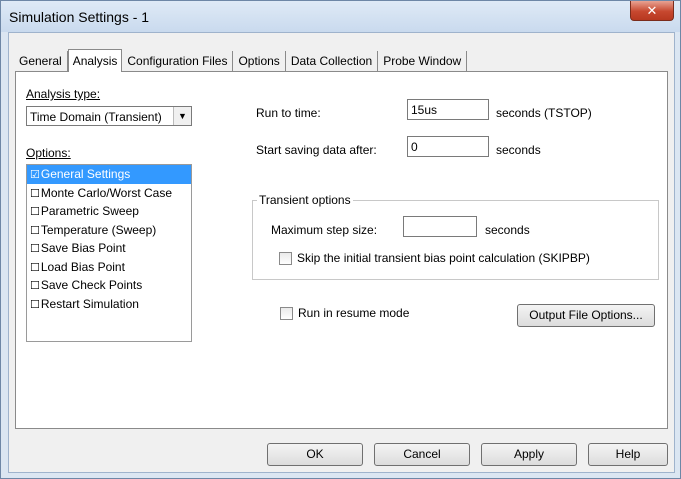 The width and height of the screenshot is (681, 479). Describe the element at coordinates (79, 17) in the screenshot. I see `window-title: Simulation Settings - 1` at that location.